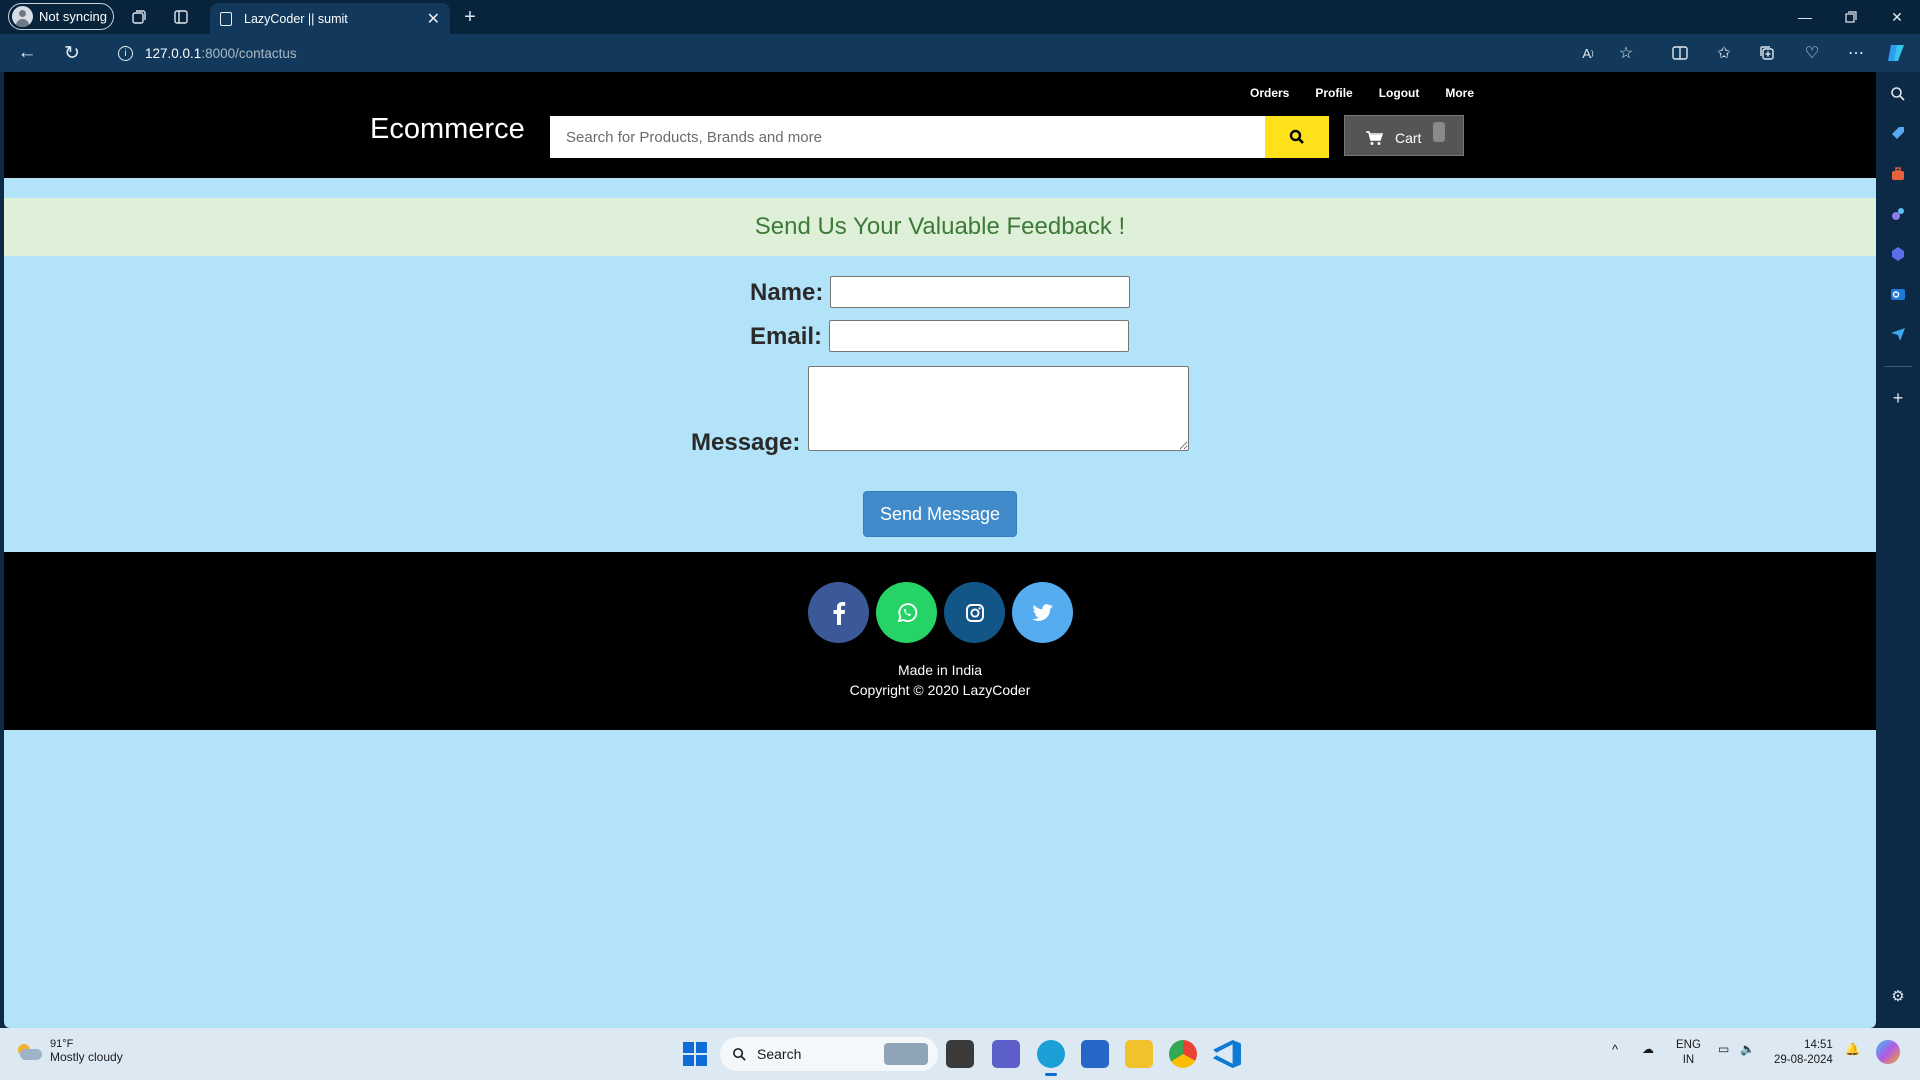 Image resolution: width=1920 pixels, height=1080 pixels. What do you see at coordinates (1399, 93) in the screenshot?
I see `nav-logout-link: Logout` at bounding box center [1399, 93].